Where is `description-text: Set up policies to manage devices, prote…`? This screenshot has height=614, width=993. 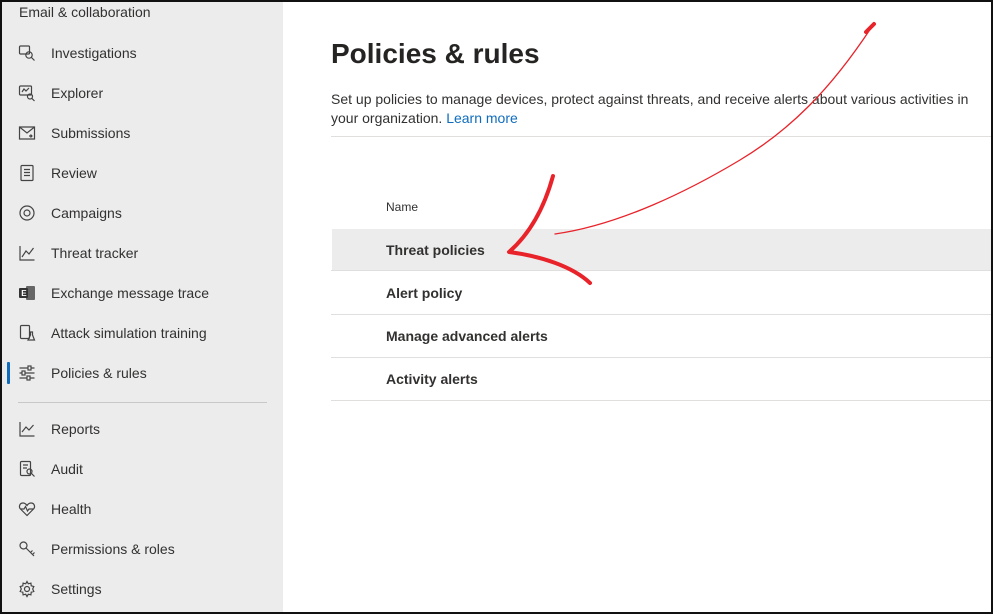
description-text: Set up policies to manage devices, prote… is located at coordinates (650, 108).